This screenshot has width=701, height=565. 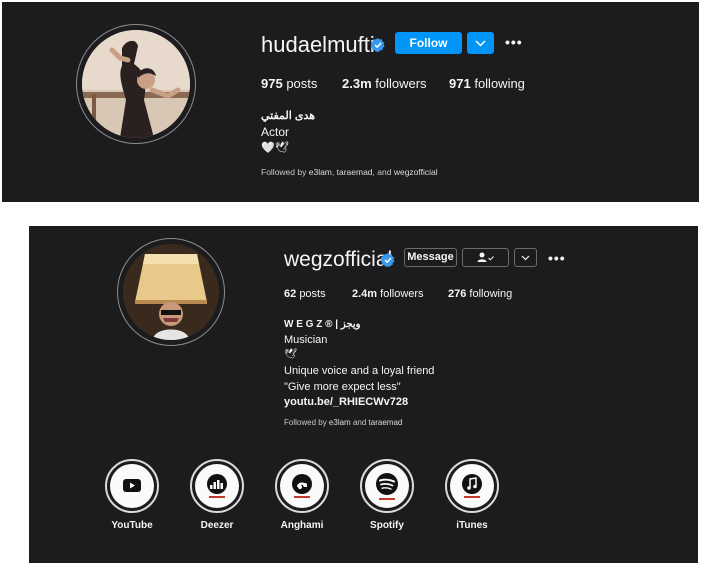 I want to click on youtube-icon, so click(x=132, y=485).